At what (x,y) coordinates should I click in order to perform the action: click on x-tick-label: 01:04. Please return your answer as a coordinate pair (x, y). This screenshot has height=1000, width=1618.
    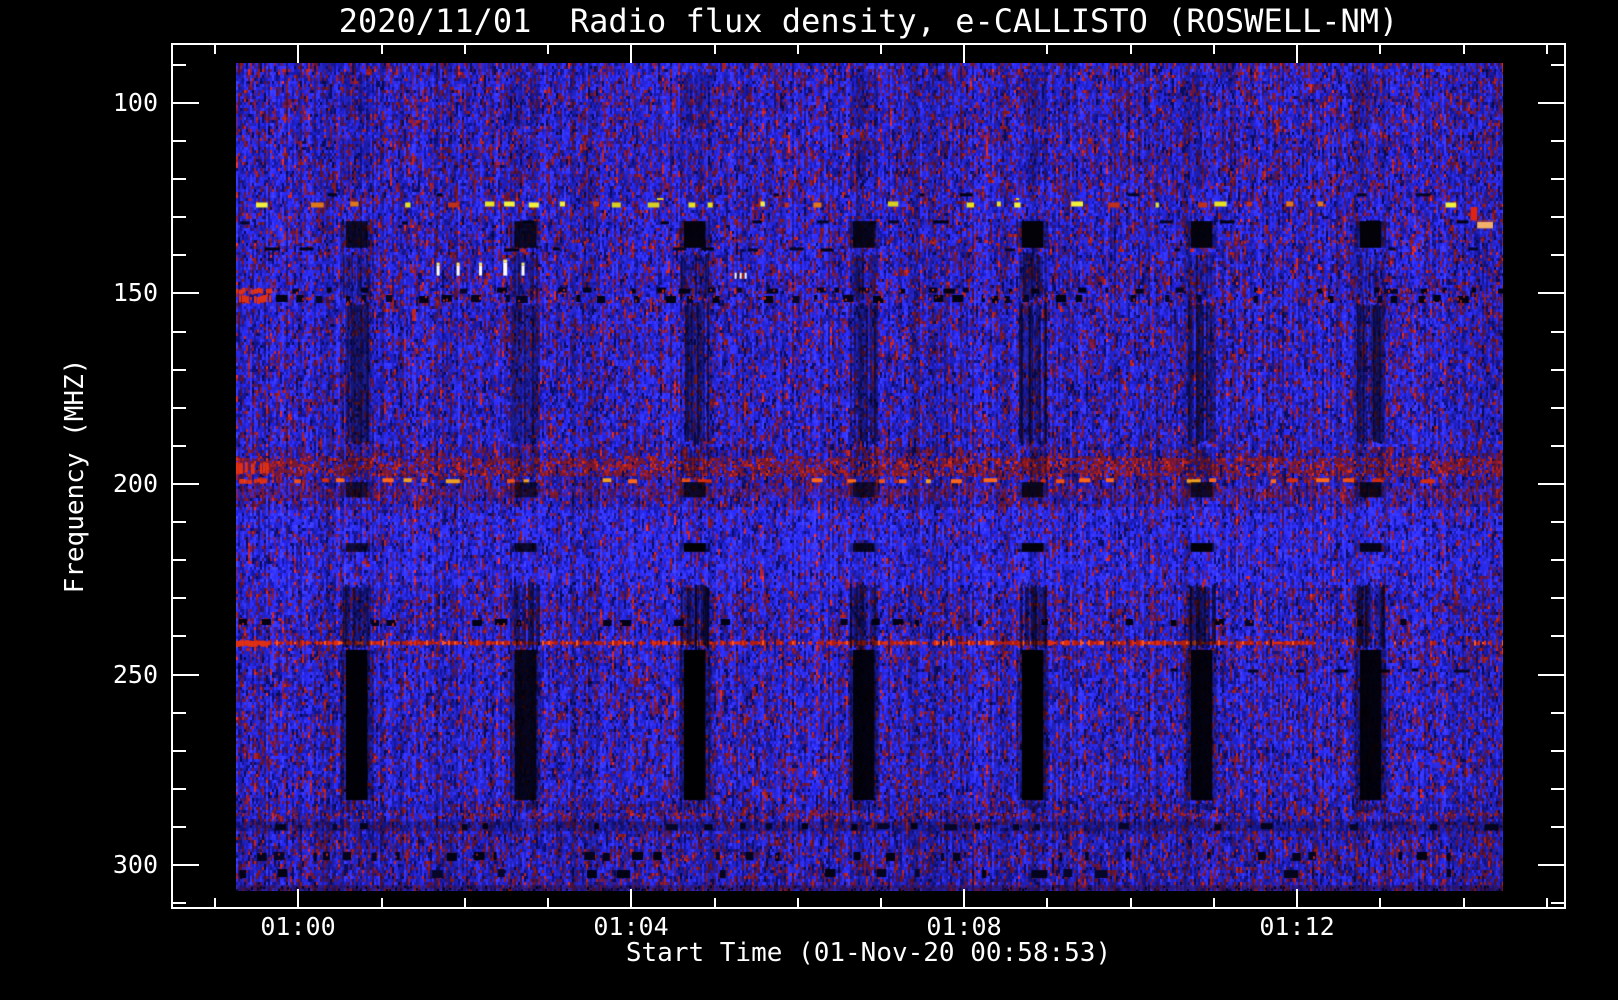
    Looking at the image, I should click on (631, 926).